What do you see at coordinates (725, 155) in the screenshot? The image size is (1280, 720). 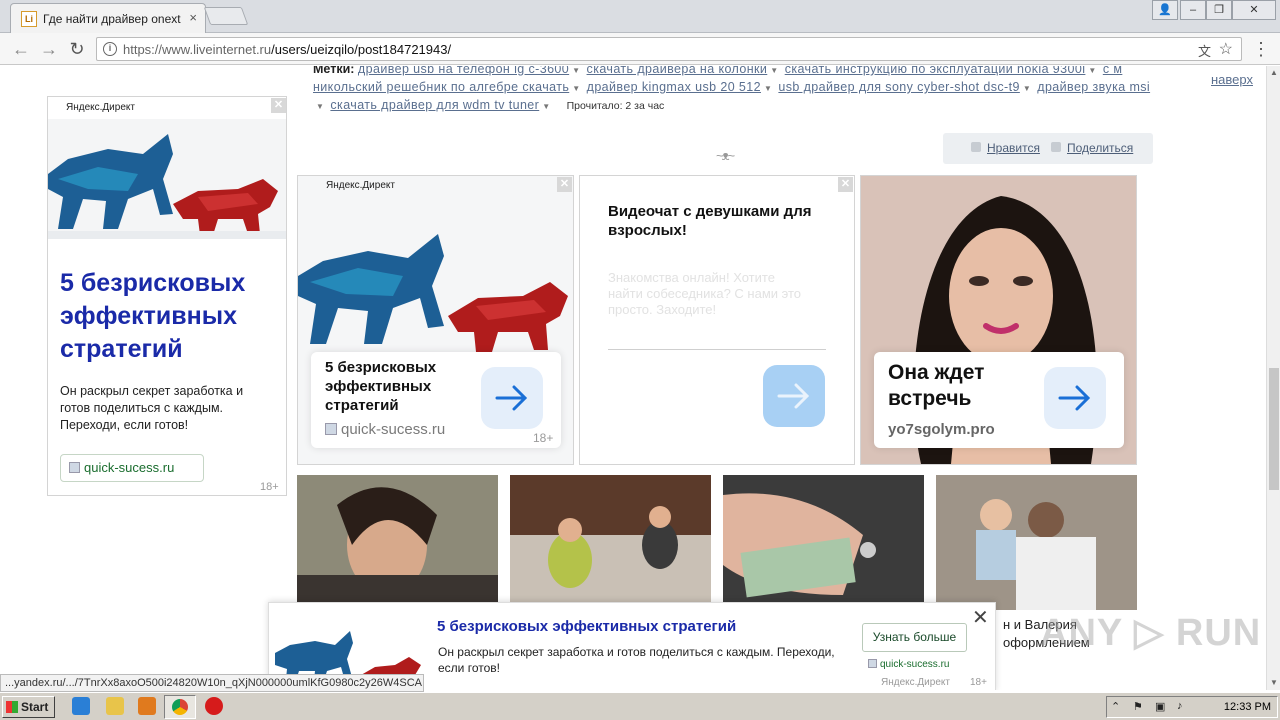 I see `ornament-divider: ~ᴥ~` at bounding box center [725, 155].